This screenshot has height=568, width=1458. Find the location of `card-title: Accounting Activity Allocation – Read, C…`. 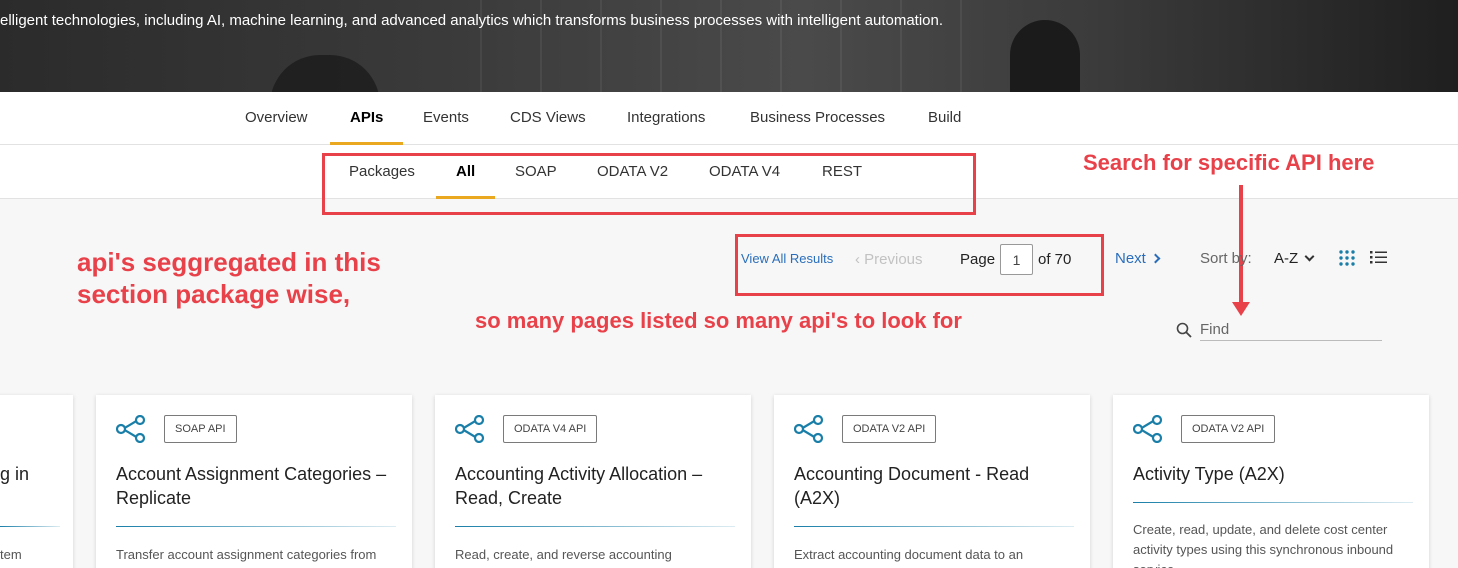

card-title: Accounting Activity Allocation – Read, C… is located at coordinates (595, 486).